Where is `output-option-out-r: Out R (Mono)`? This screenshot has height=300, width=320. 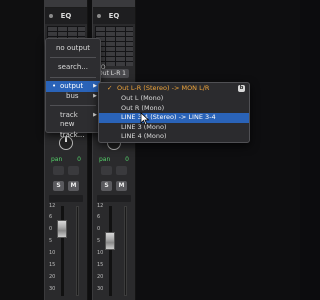
output-option-out-r: Out R (Mono) is located at coordinates (174, 109).